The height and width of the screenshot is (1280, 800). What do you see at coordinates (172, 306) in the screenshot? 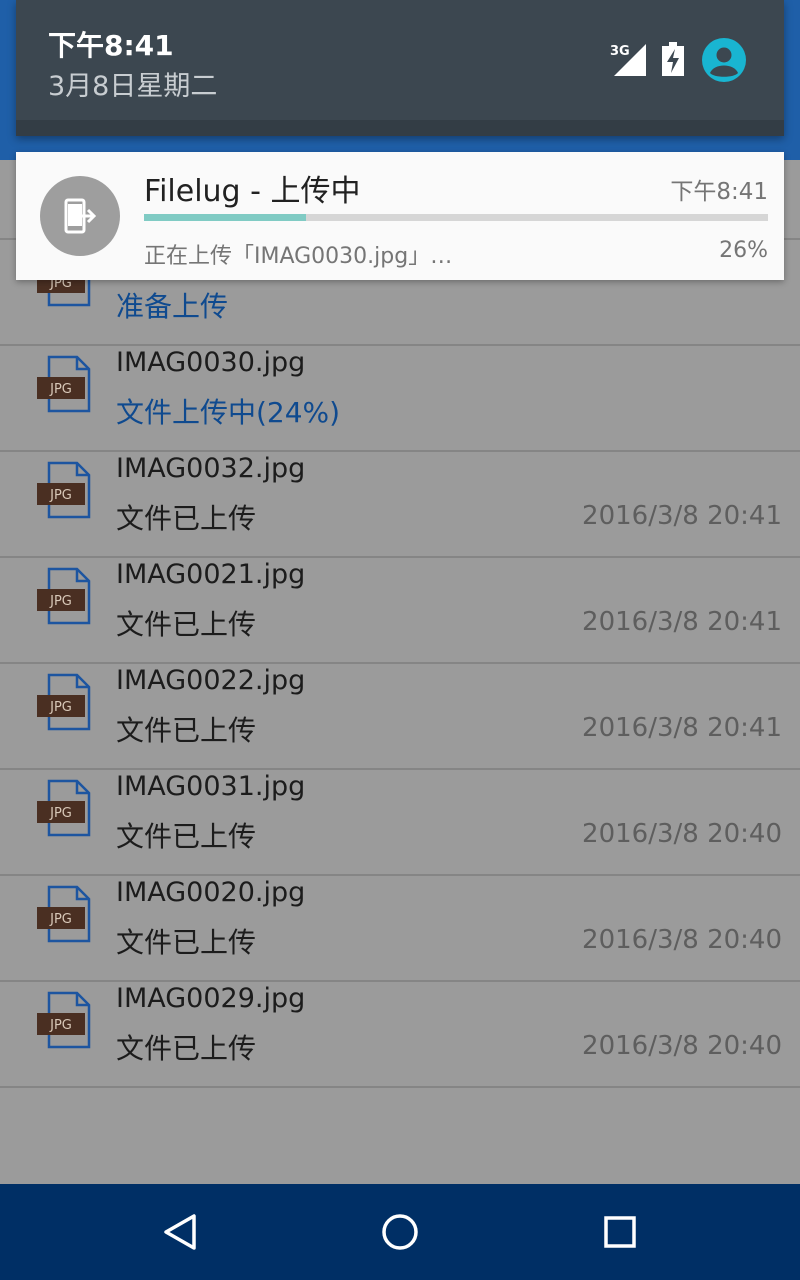
I see `file-status: 准备上传` at bounding box center [172, 306].